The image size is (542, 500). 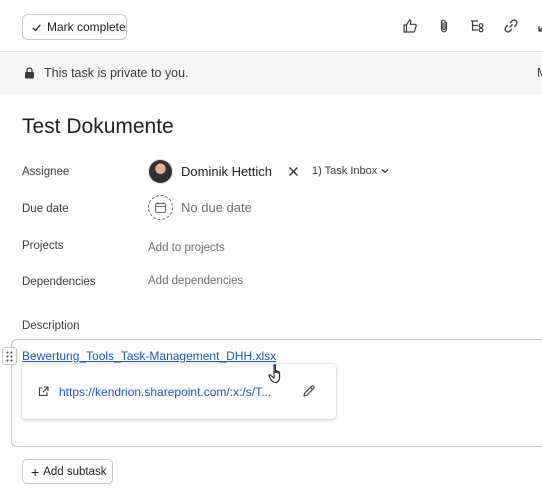 I want to click on drag-handle-icon, so click(x=9, y=356).